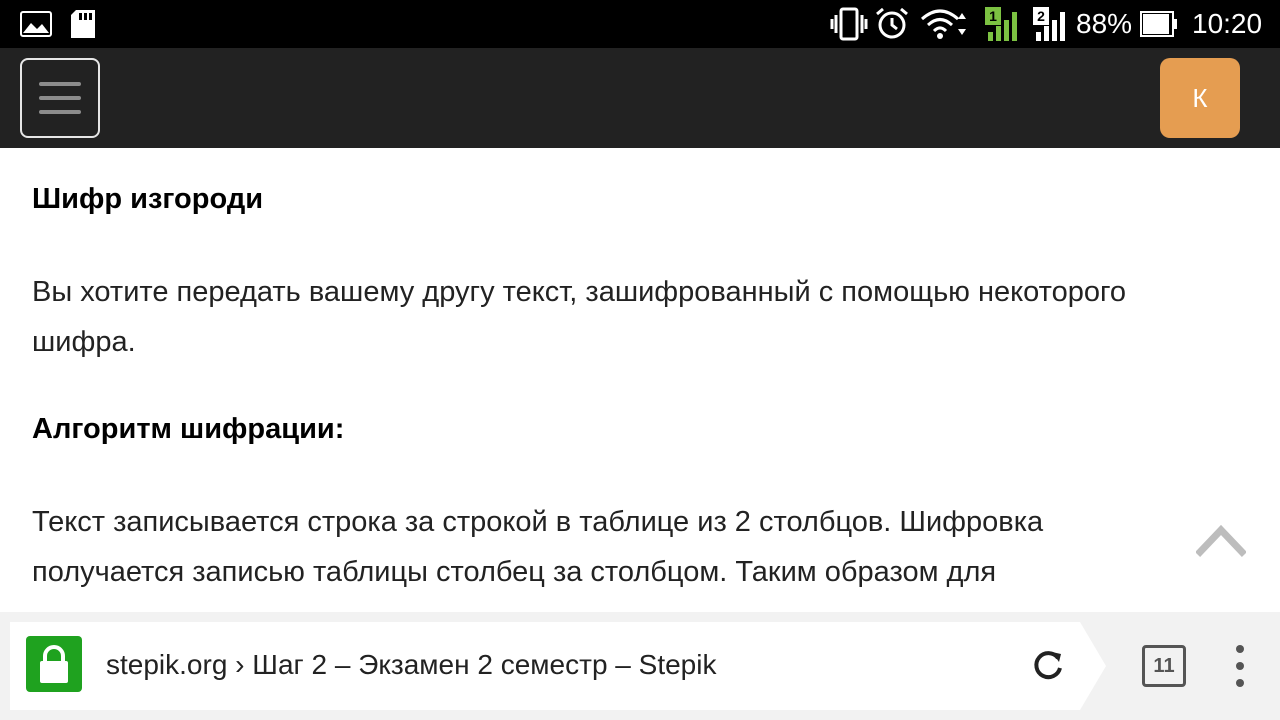  I want to click on svg-text: 1, so click(993, 16).